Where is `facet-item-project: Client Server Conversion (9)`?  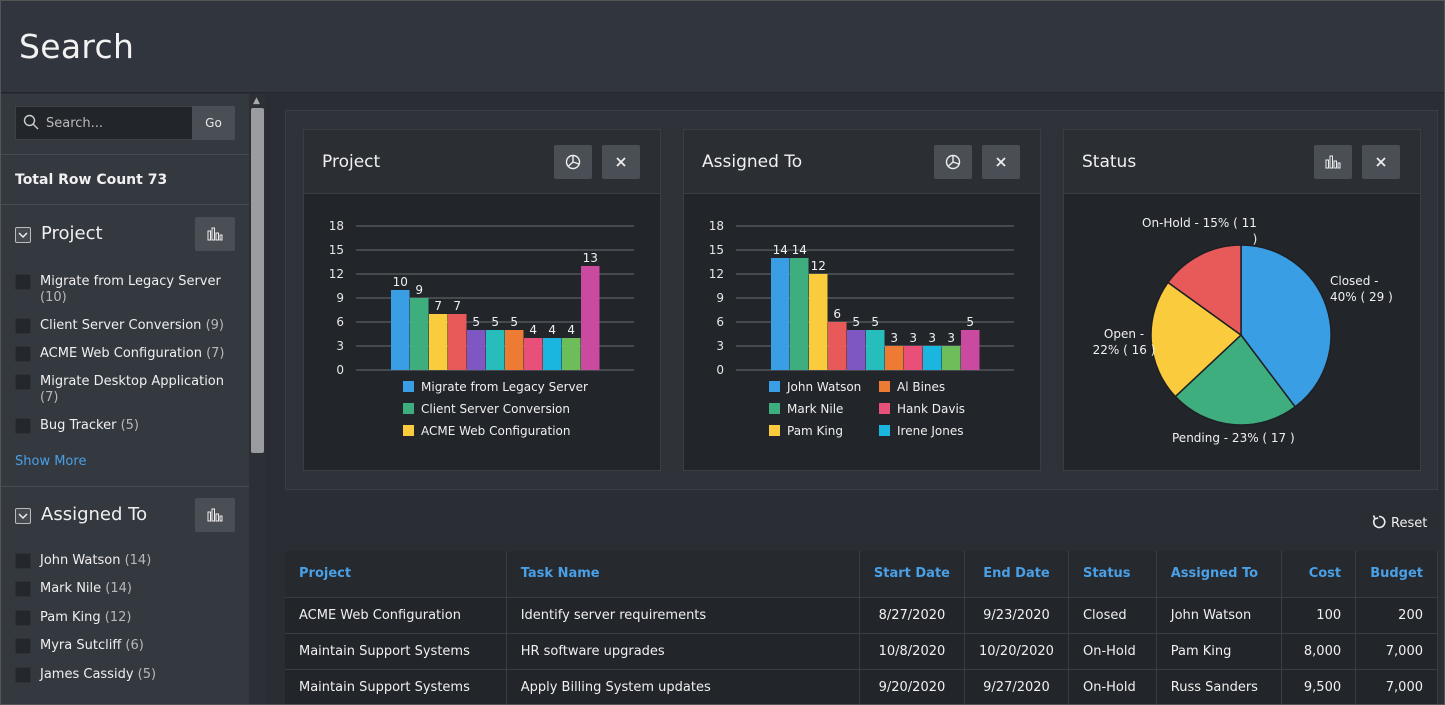
facet-item-project: Client Server Conversion (9) is located at coordinates (125, 326).